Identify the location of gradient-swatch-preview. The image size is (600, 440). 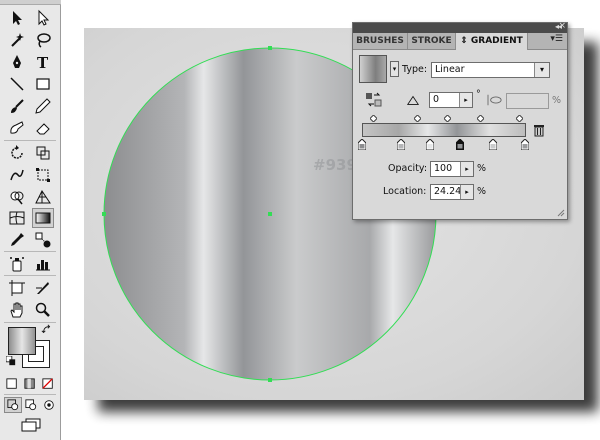
(373, 69).